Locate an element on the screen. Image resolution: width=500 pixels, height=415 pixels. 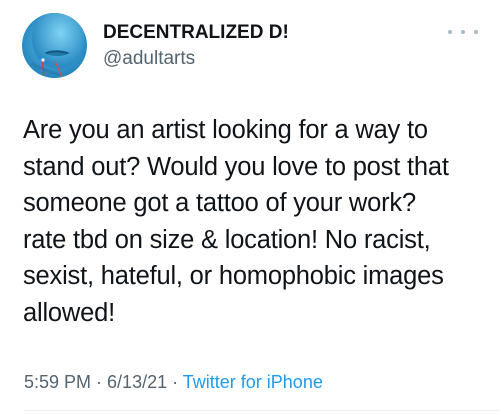
tweet-meta: 5:59 PM · 6/13/21 · Twitter for iPhone is located at coordinates (173, 382).